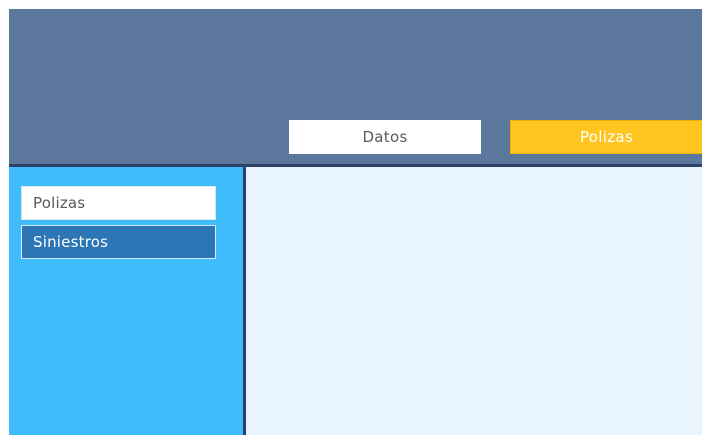 Image resolution: width=702 pixels, height=435 pixels. I want to click on sidebar-item-label: Siniestros, so click(71, 242).